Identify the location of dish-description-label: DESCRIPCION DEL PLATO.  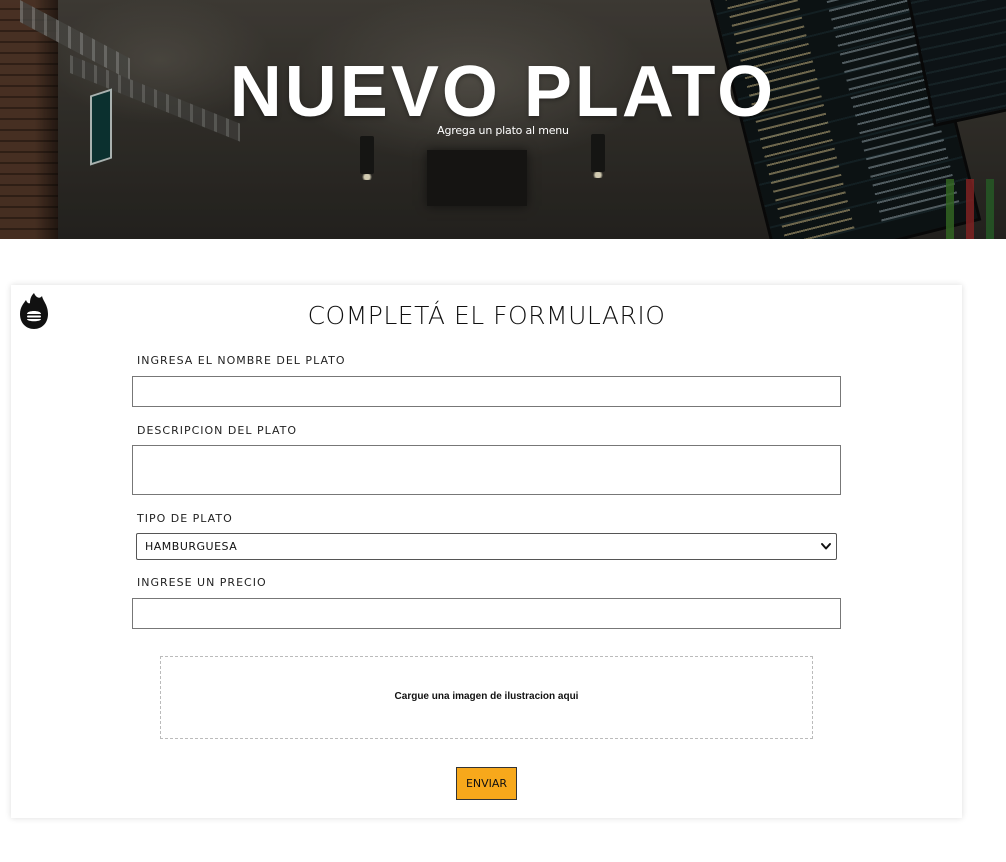
(217, 430).